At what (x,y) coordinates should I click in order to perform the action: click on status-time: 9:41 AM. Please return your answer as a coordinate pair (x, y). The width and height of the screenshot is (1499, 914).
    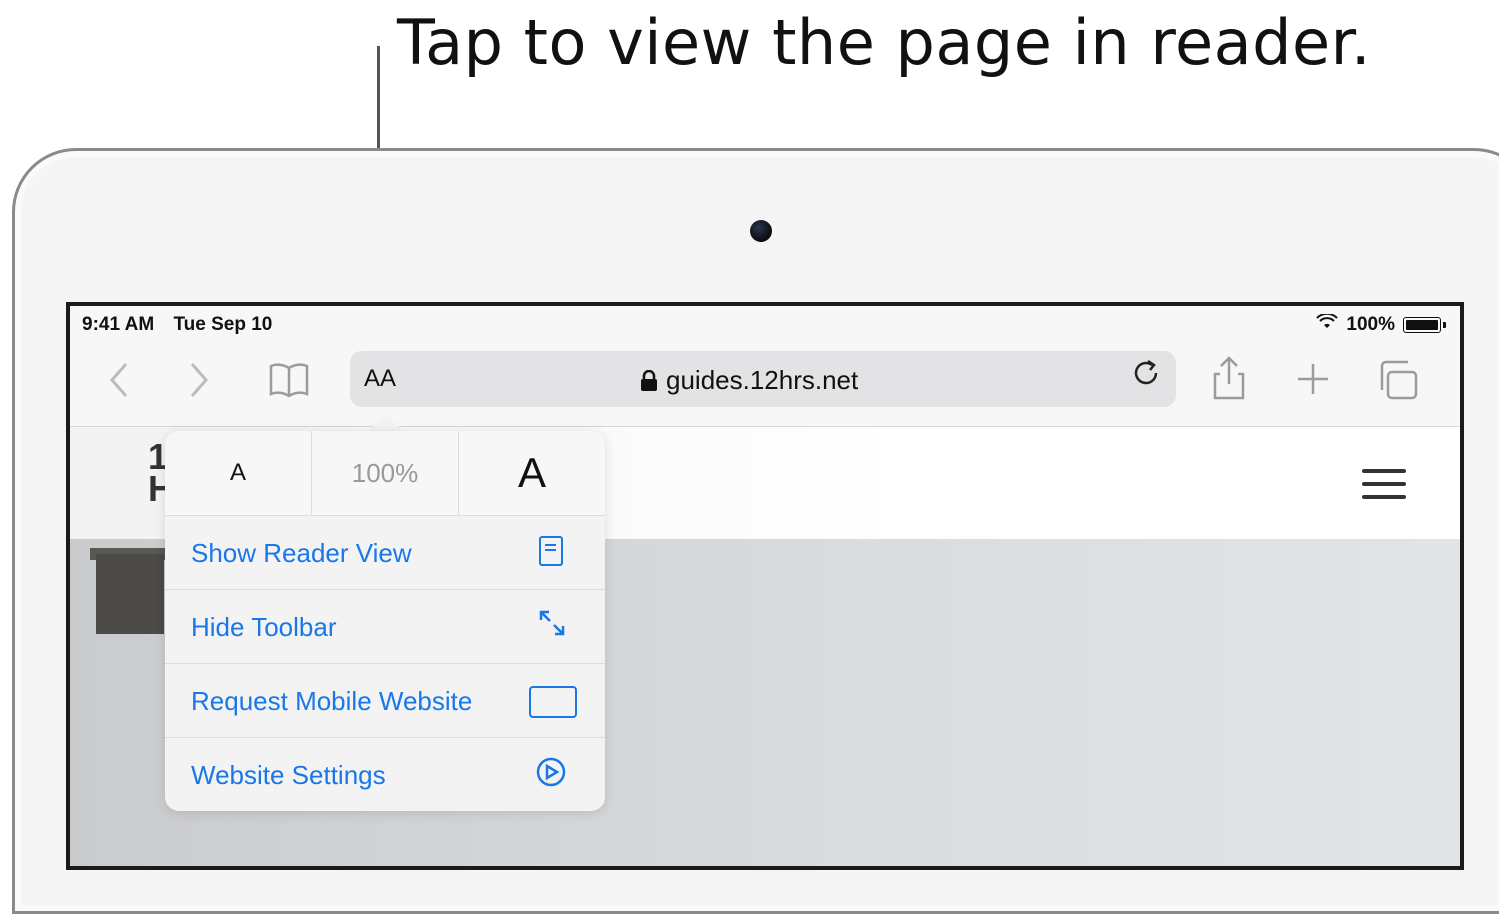
    Looking at the image, I should click on (118, 324).